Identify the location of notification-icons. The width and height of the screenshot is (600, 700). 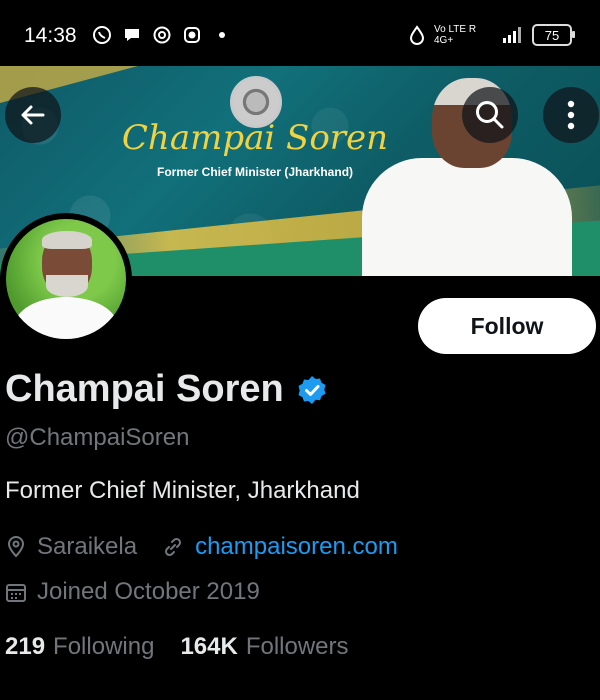
(162, 35).